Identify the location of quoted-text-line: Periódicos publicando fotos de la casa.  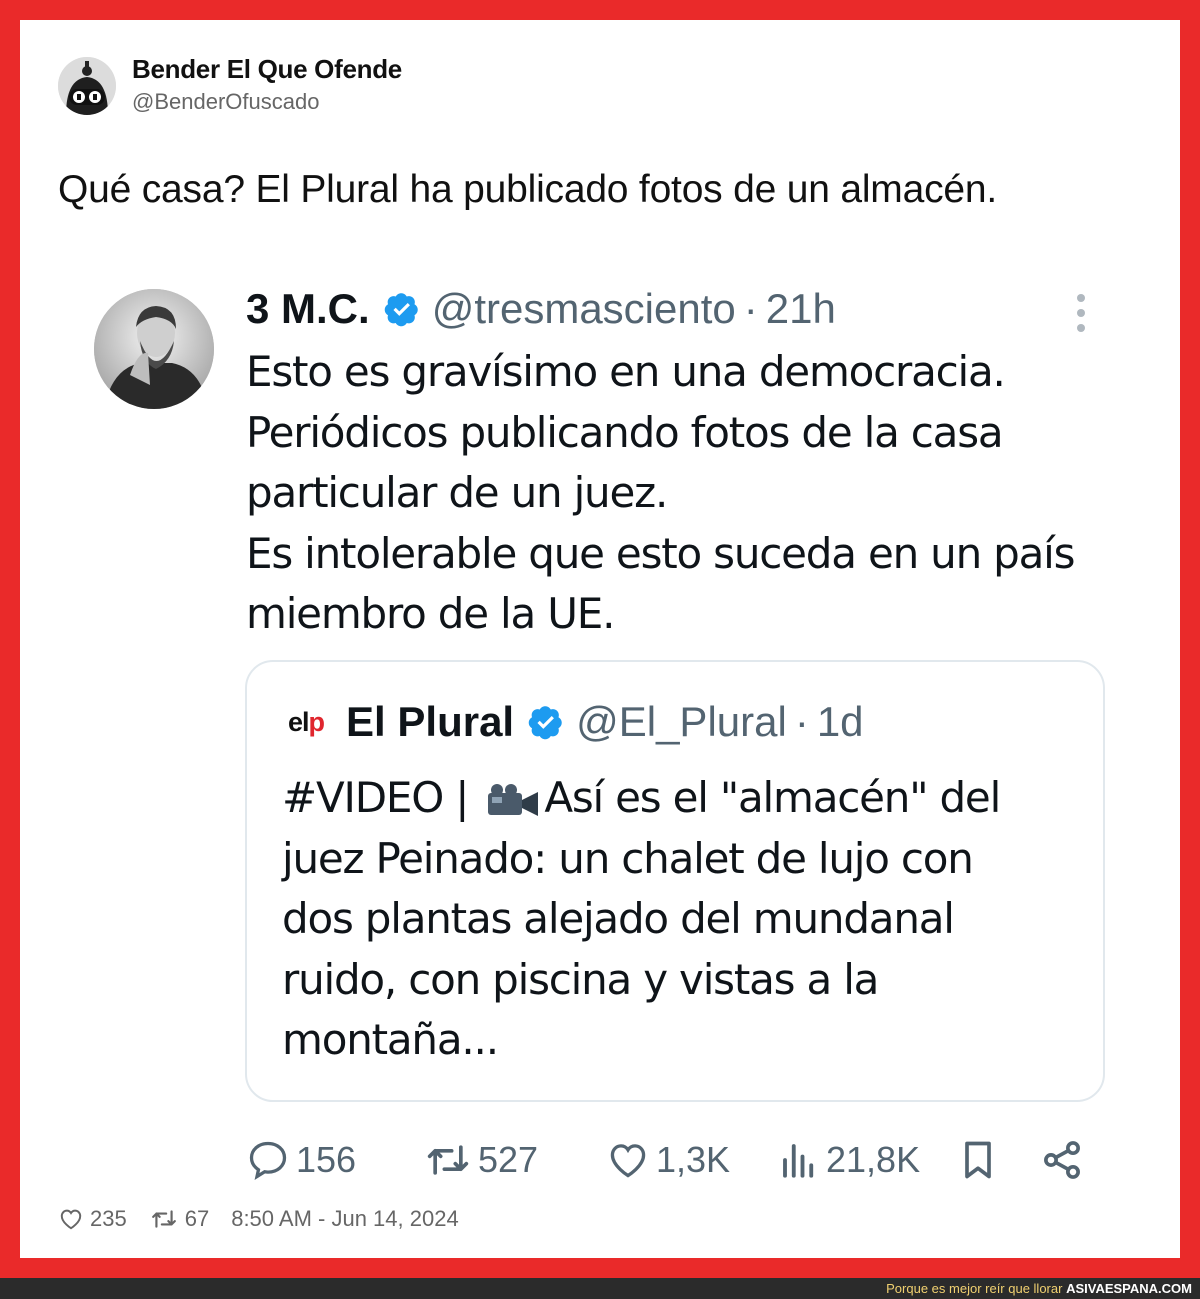
(625, 432).